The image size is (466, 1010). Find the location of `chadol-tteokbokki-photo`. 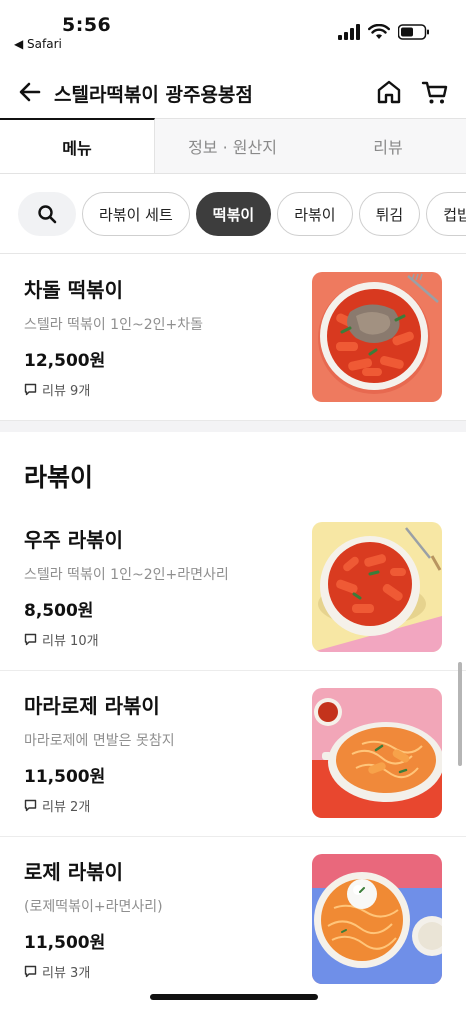

chadol-tteokbokki-photo is located at coordinates (377, 337).